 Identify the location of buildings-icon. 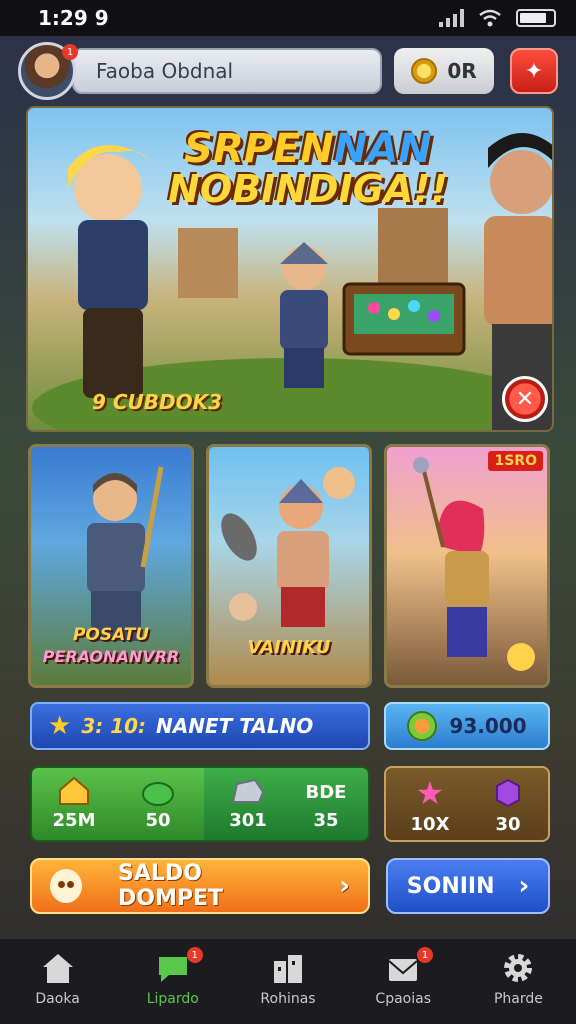
(288, 969).